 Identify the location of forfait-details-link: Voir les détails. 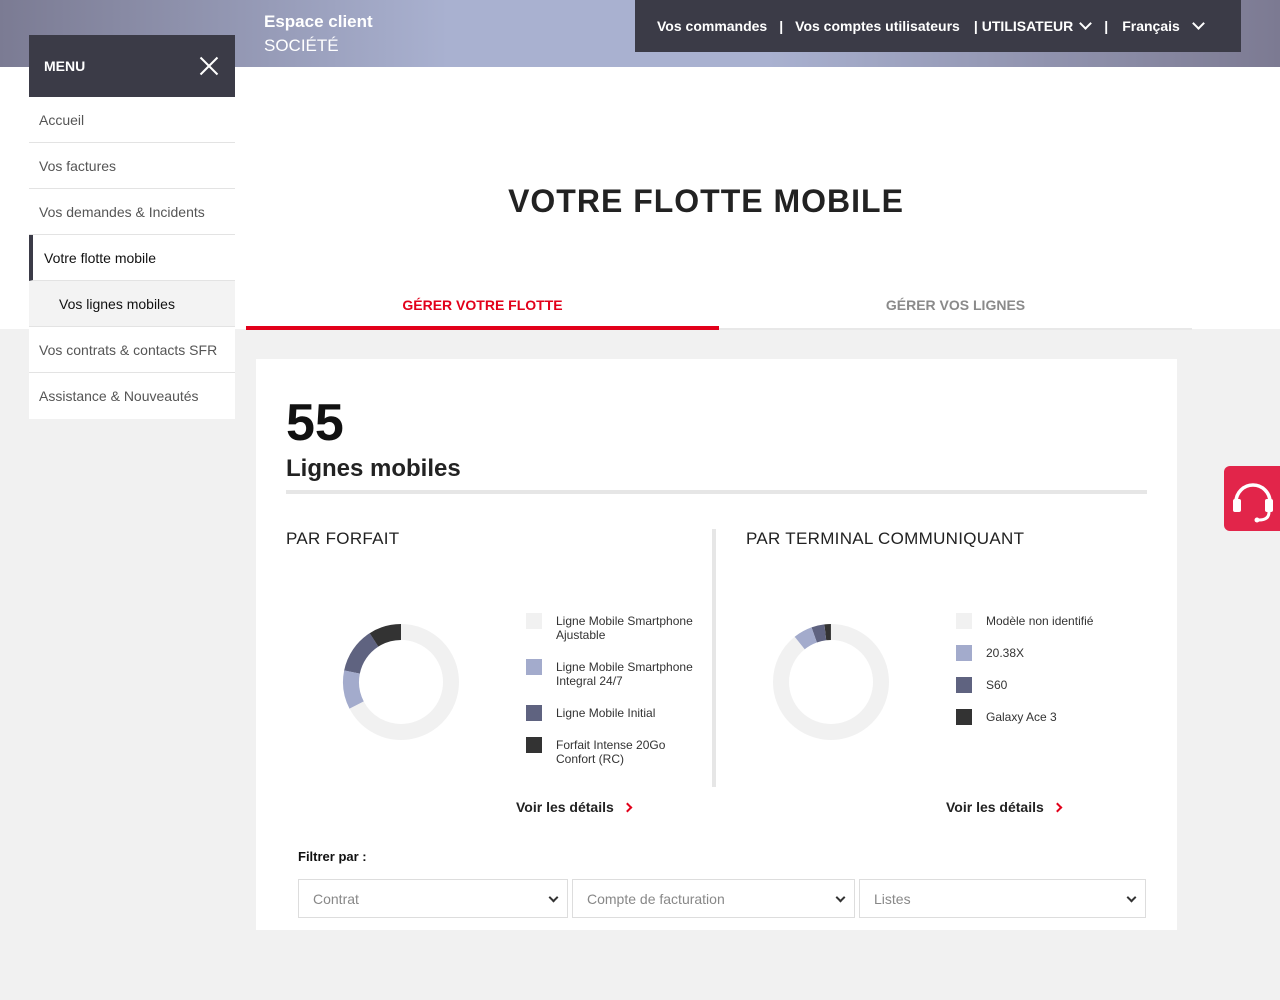
(574, 807).